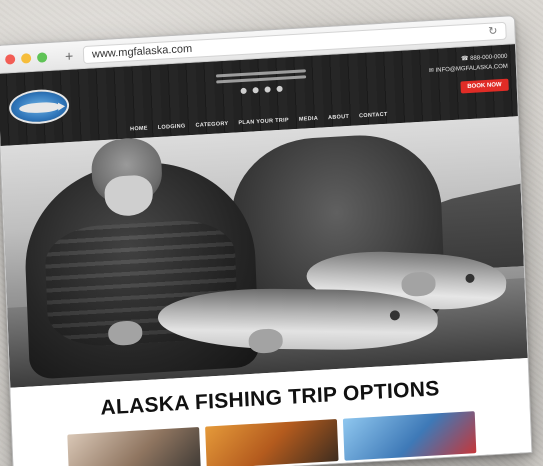  What do you see at coordinates (373, 116) in the screenshot?
I see `nav-item-contact: CONTACT` at bounding box center [373, 116].